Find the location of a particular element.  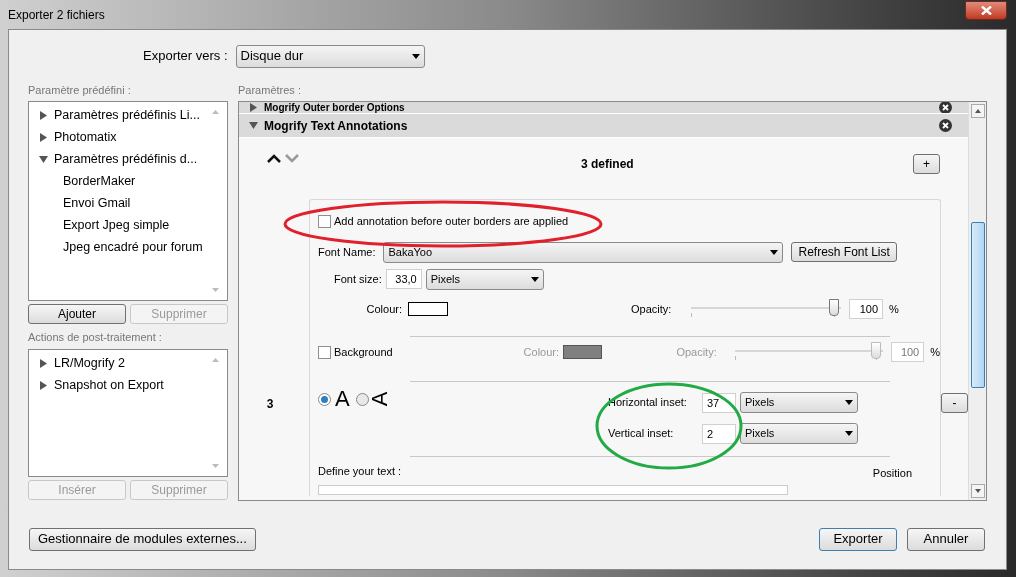

close-button is located at coordinates (986, 10).